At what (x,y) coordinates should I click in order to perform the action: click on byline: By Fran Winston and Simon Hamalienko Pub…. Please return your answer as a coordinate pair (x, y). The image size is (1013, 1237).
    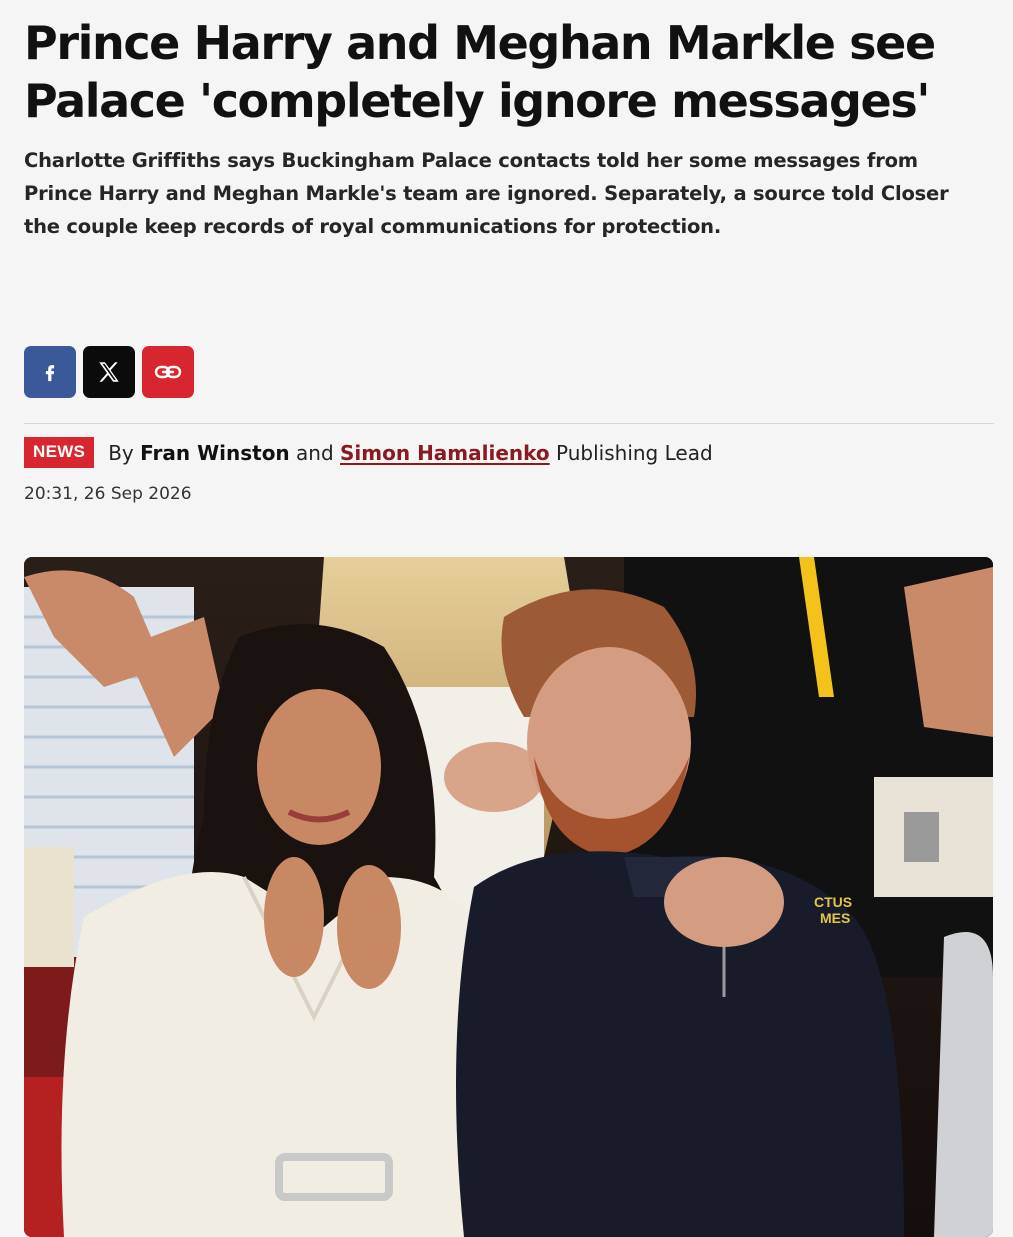
    Looking at the image, I should click on (410, 453).